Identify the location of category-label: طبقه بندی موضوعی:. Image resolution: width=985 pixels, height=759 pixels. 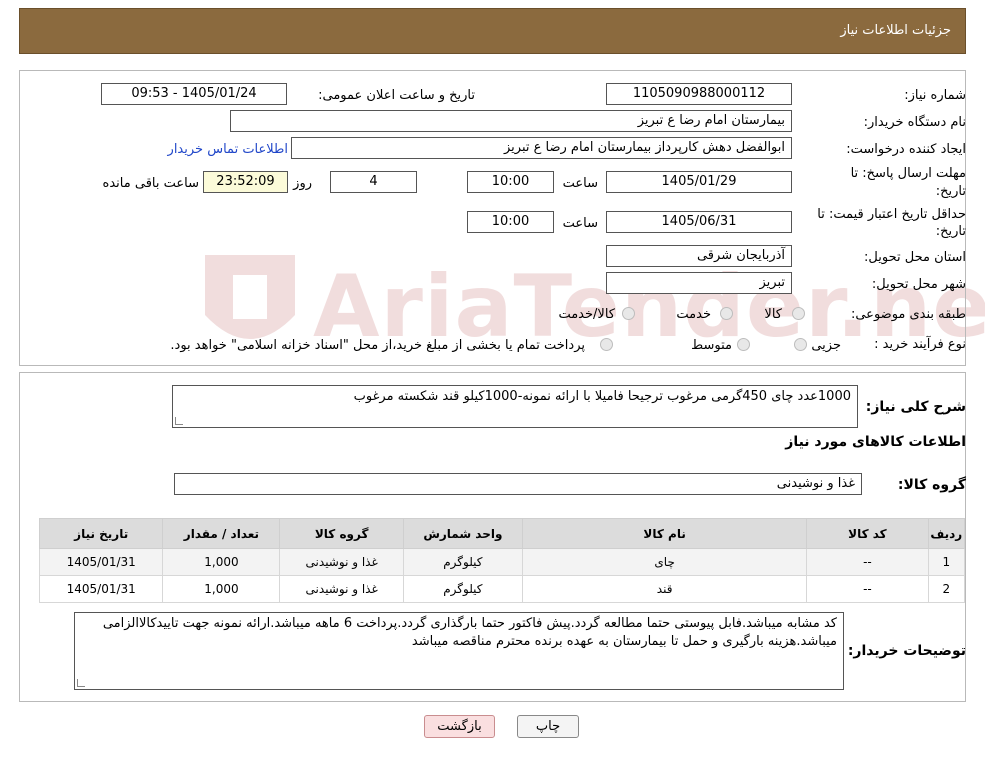
(908, 314).